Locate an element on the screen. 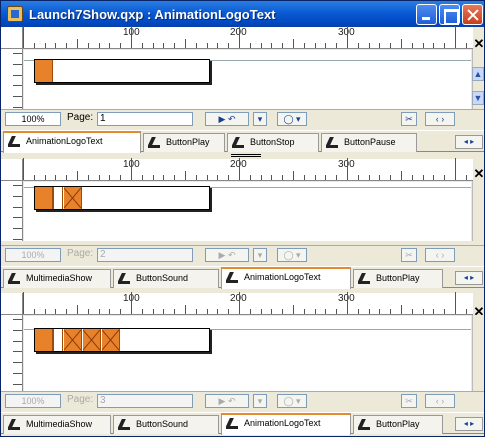 The width and height of the screenshot is (485, 437). tab-buttonpause: ButtonPause is located at coordinates (369, 142).